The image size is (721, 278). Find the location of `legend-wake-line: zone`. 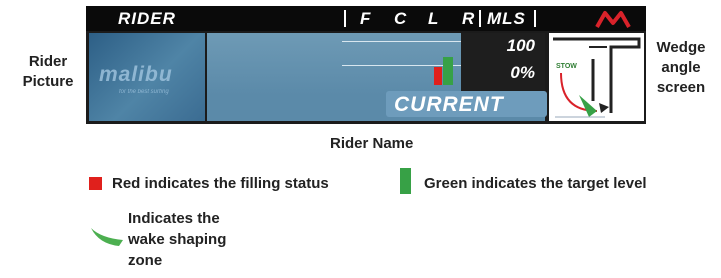

legend-wake-line: zone is located at coordinates (145, 260).